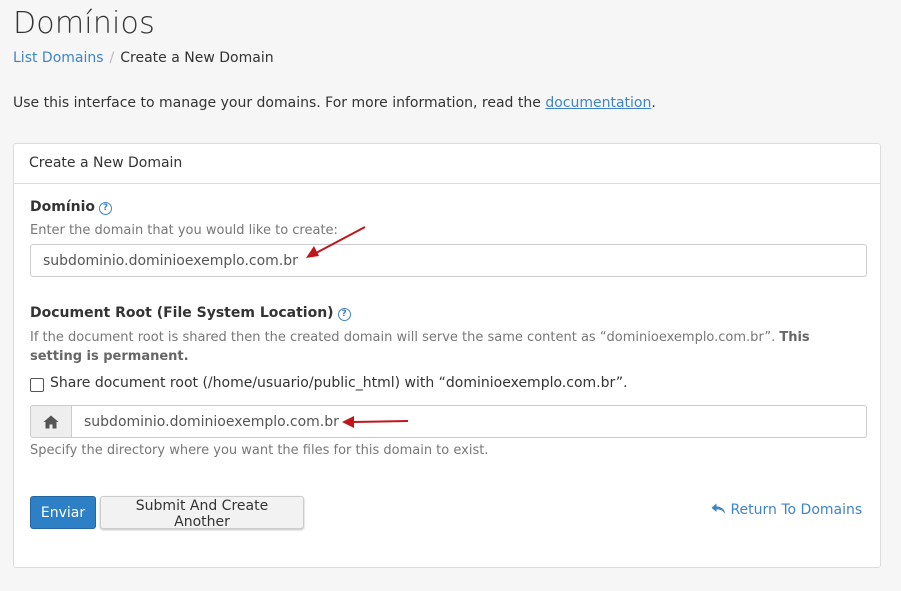 The width and height of the screenshot is (901, 591). What do you see at coordinates (336, 242) in the screenshot?
I see `annotation-arrow-domain` at bounding box center [336, 242].